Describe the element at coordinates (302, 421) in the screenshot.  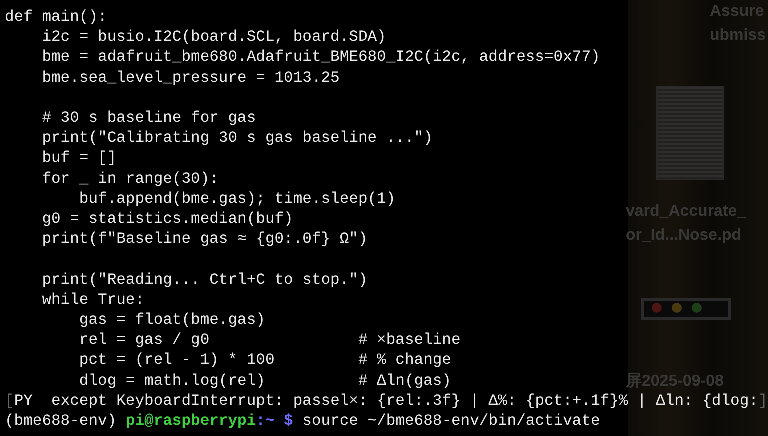
I see `terminal-line: (bme688-env) pi@raspberrypi:~ $ source ~/bme688-env/bin/activate` at that location.